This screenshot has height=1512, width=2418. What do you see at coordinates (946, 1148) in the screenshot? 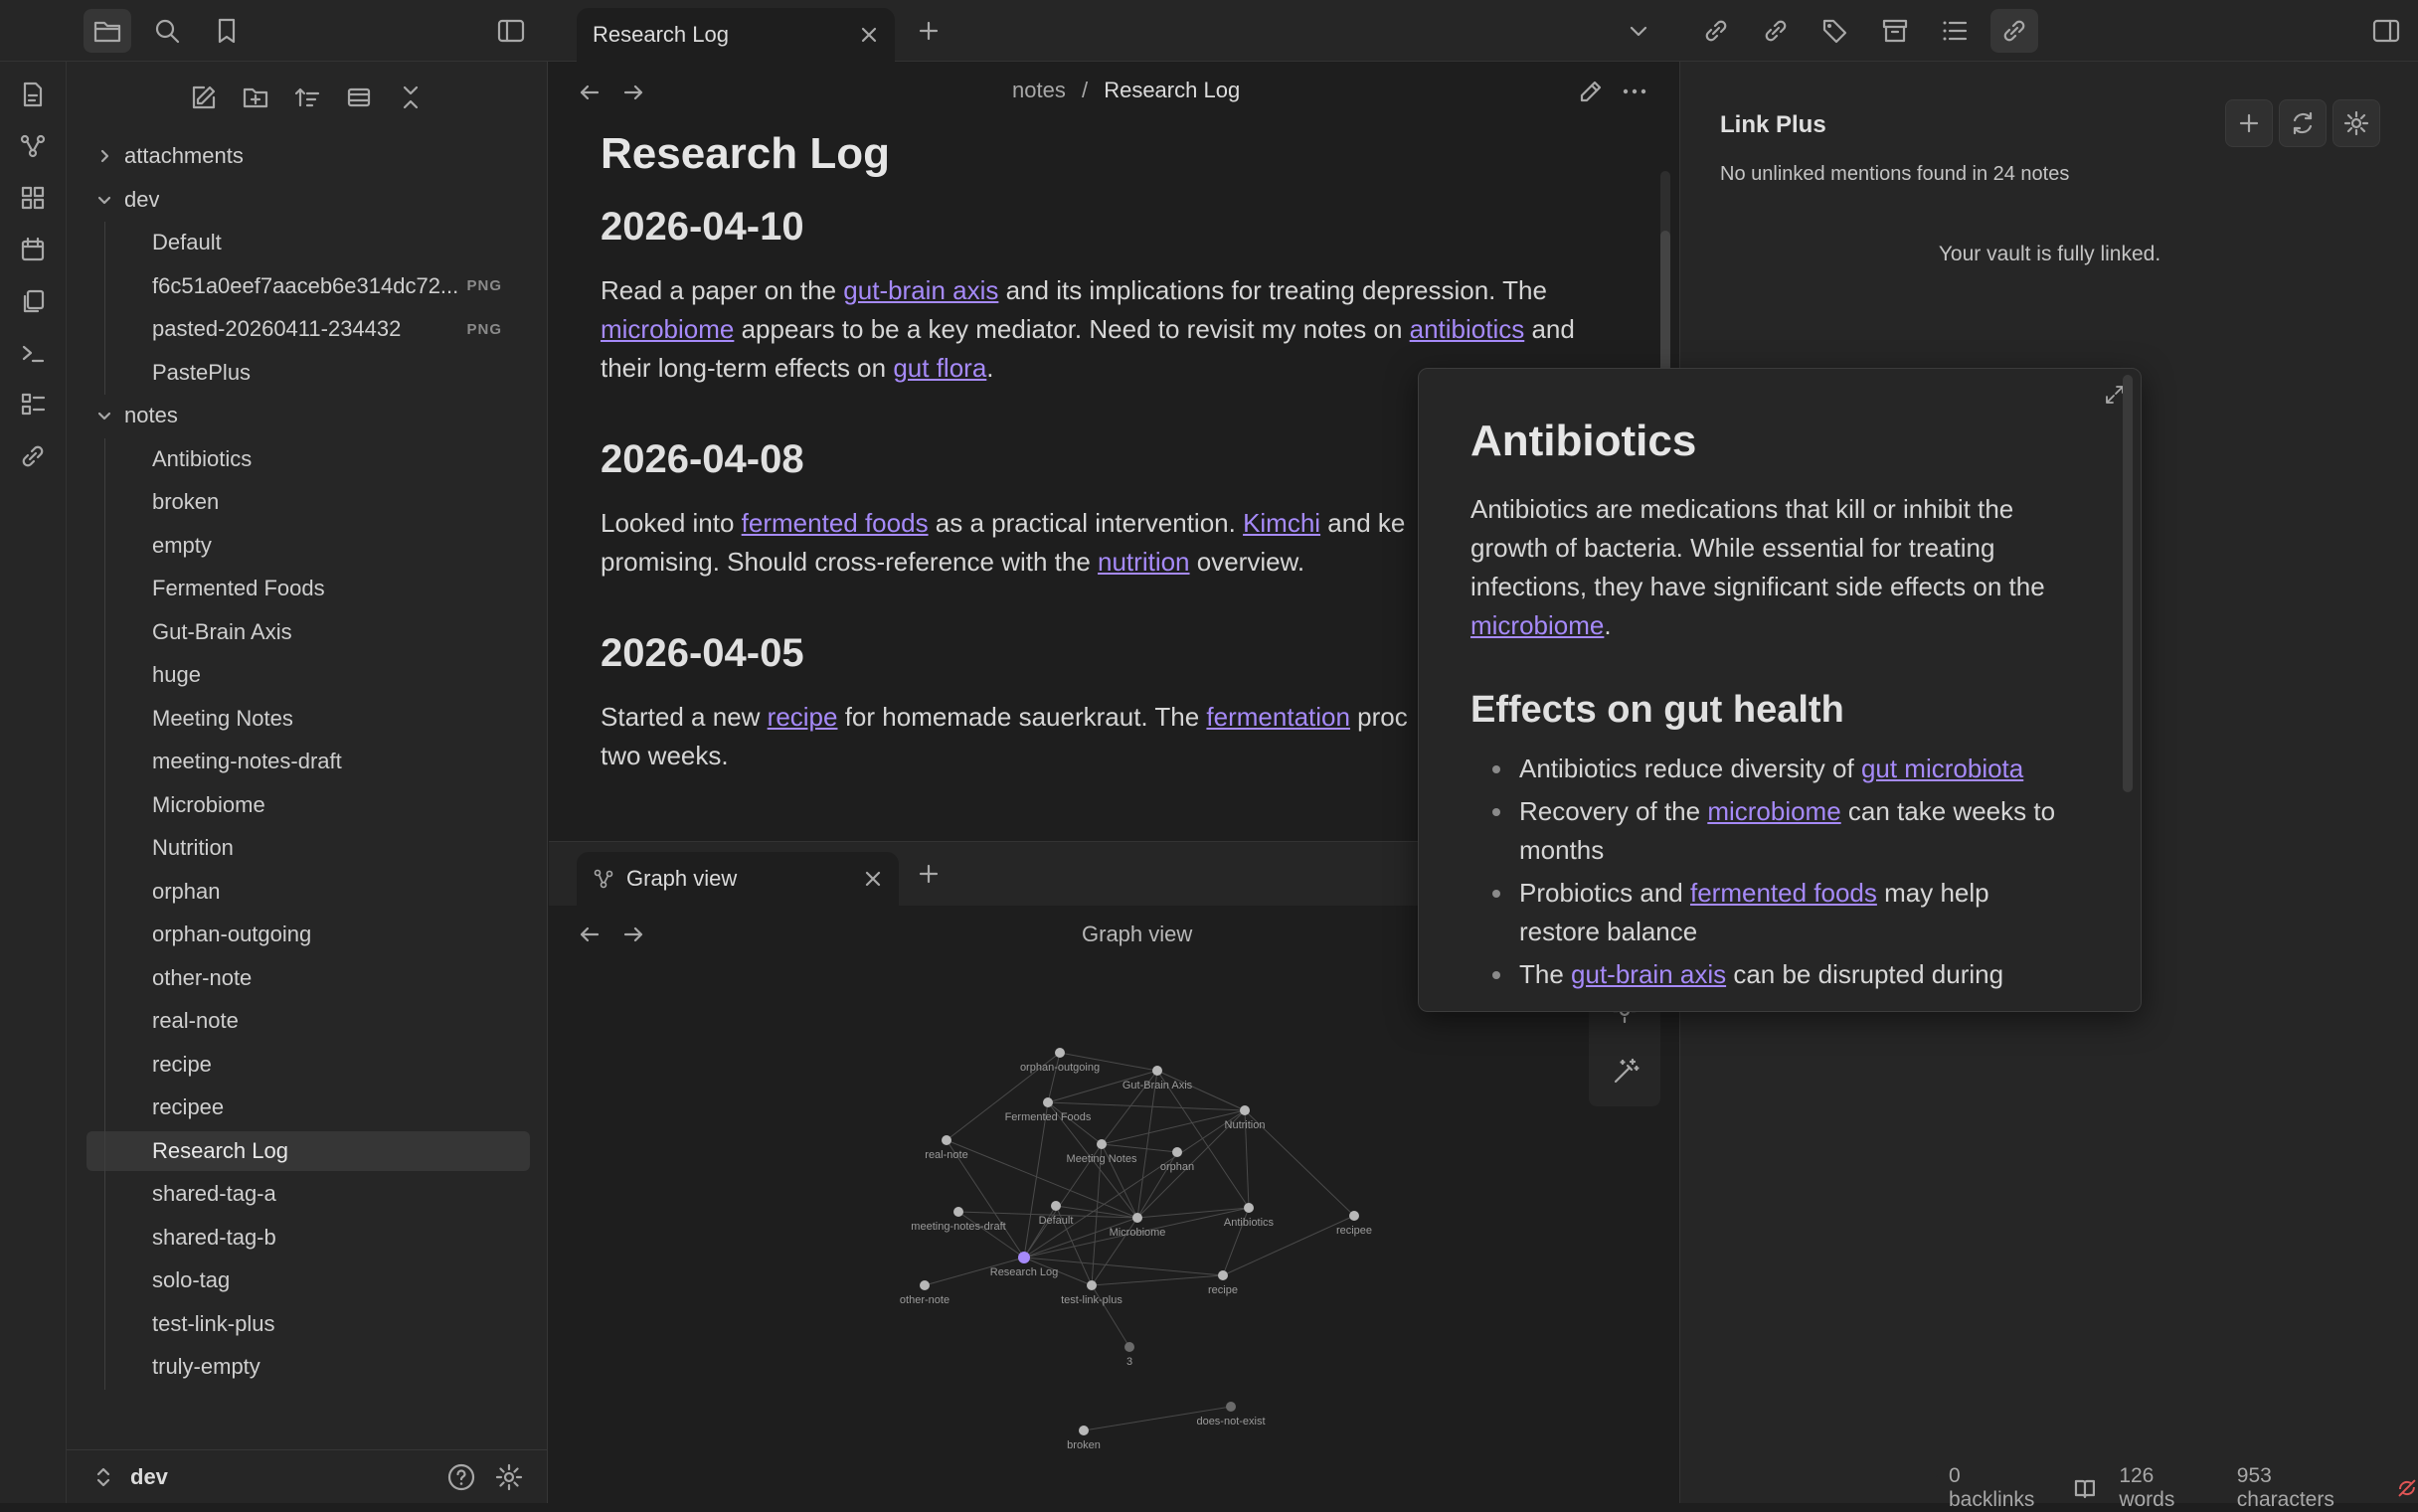
I see `graph-node: real-note` at bounding box center [946, 1148].